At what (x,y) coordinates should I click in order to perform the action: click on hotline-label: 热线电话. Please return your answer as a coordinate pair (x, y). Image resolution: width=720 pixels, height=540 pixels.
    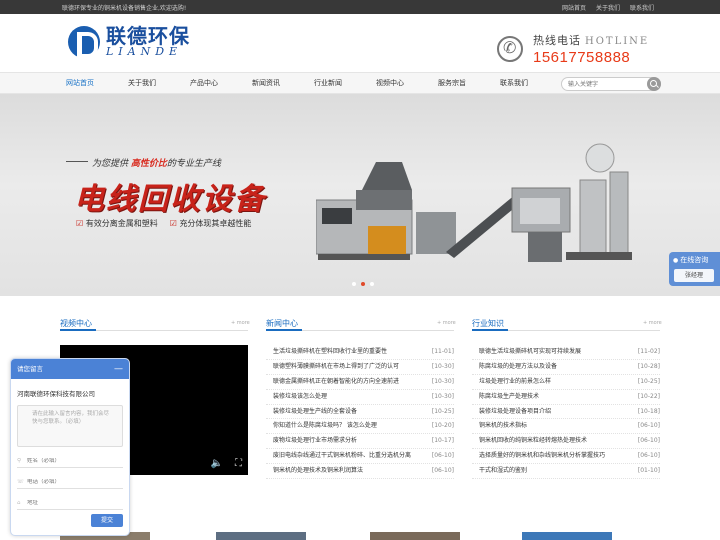
    Looking at the image, I should click on (557, 40).